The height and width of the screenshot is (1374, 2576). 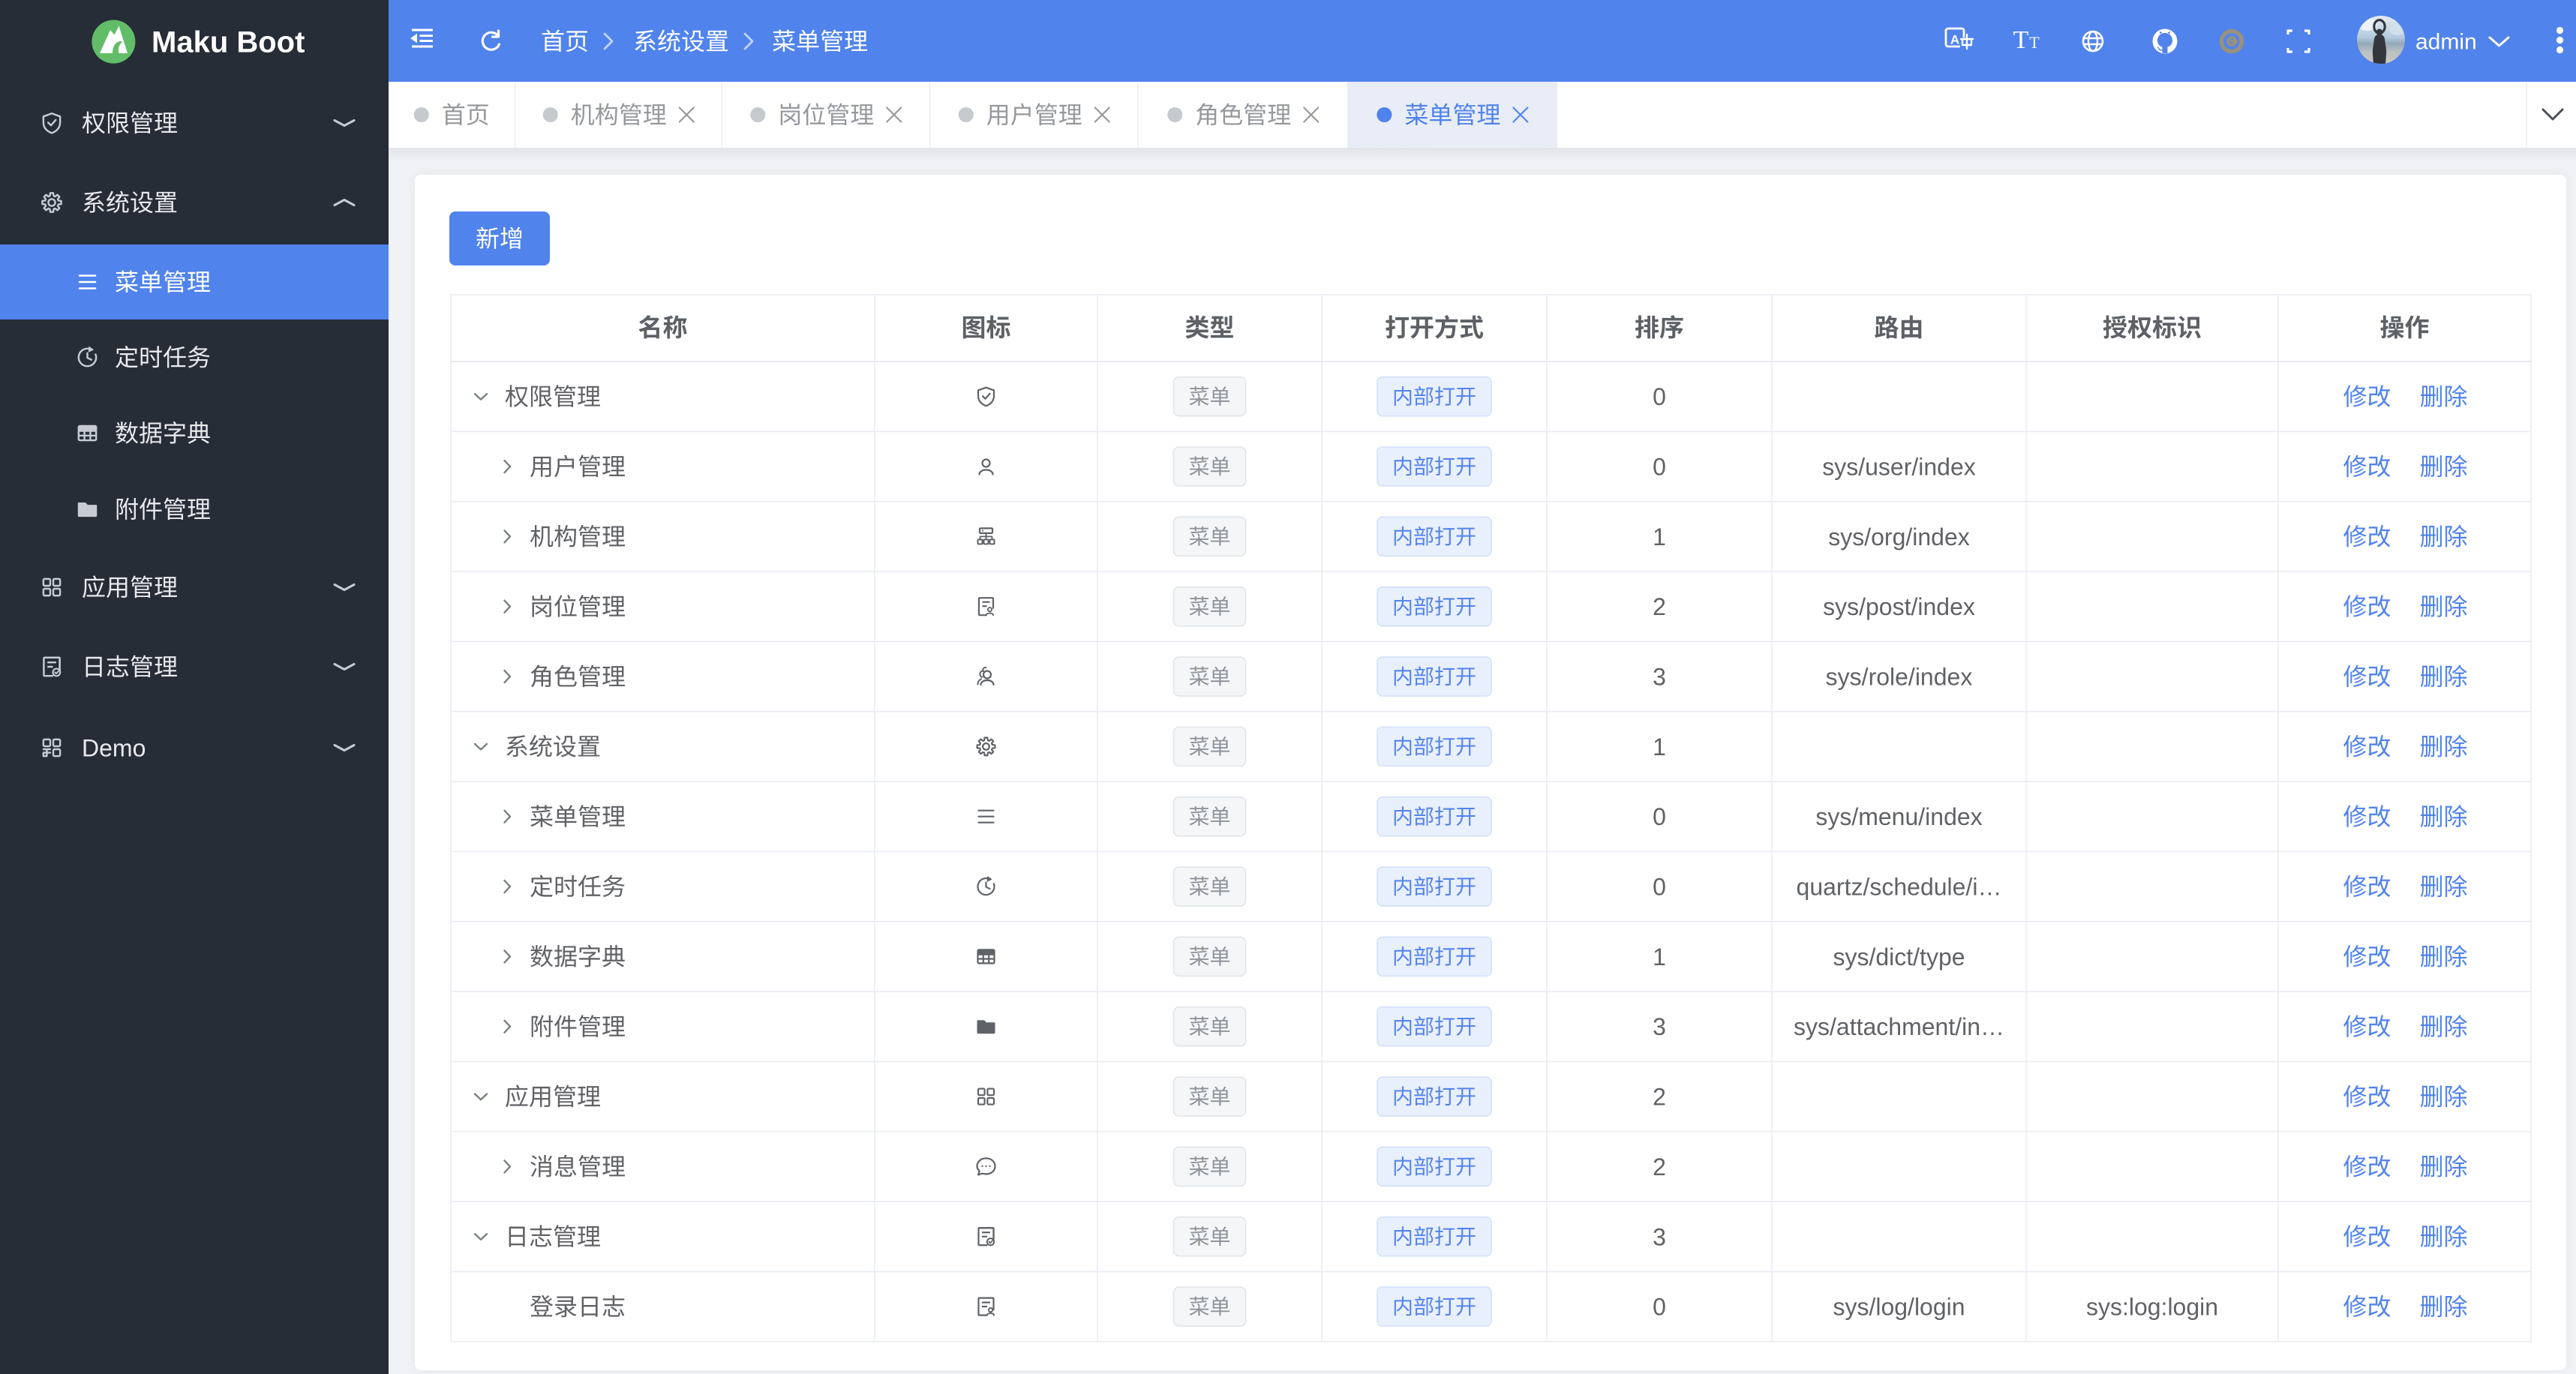 I want to click on svg-text: sys/user/index, so click(x=1899, y=467).